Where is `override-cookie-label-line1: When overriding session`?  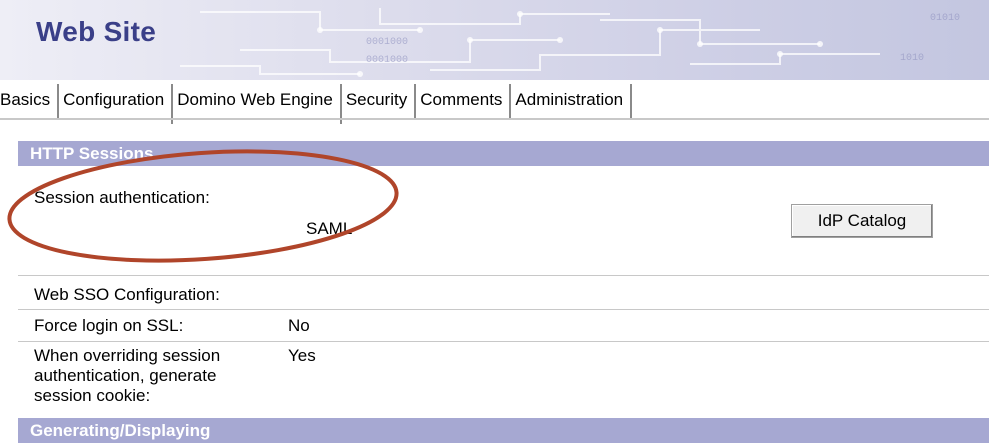
override-cookie-label-line1: When overriding session is located at coordinates (127, 355).